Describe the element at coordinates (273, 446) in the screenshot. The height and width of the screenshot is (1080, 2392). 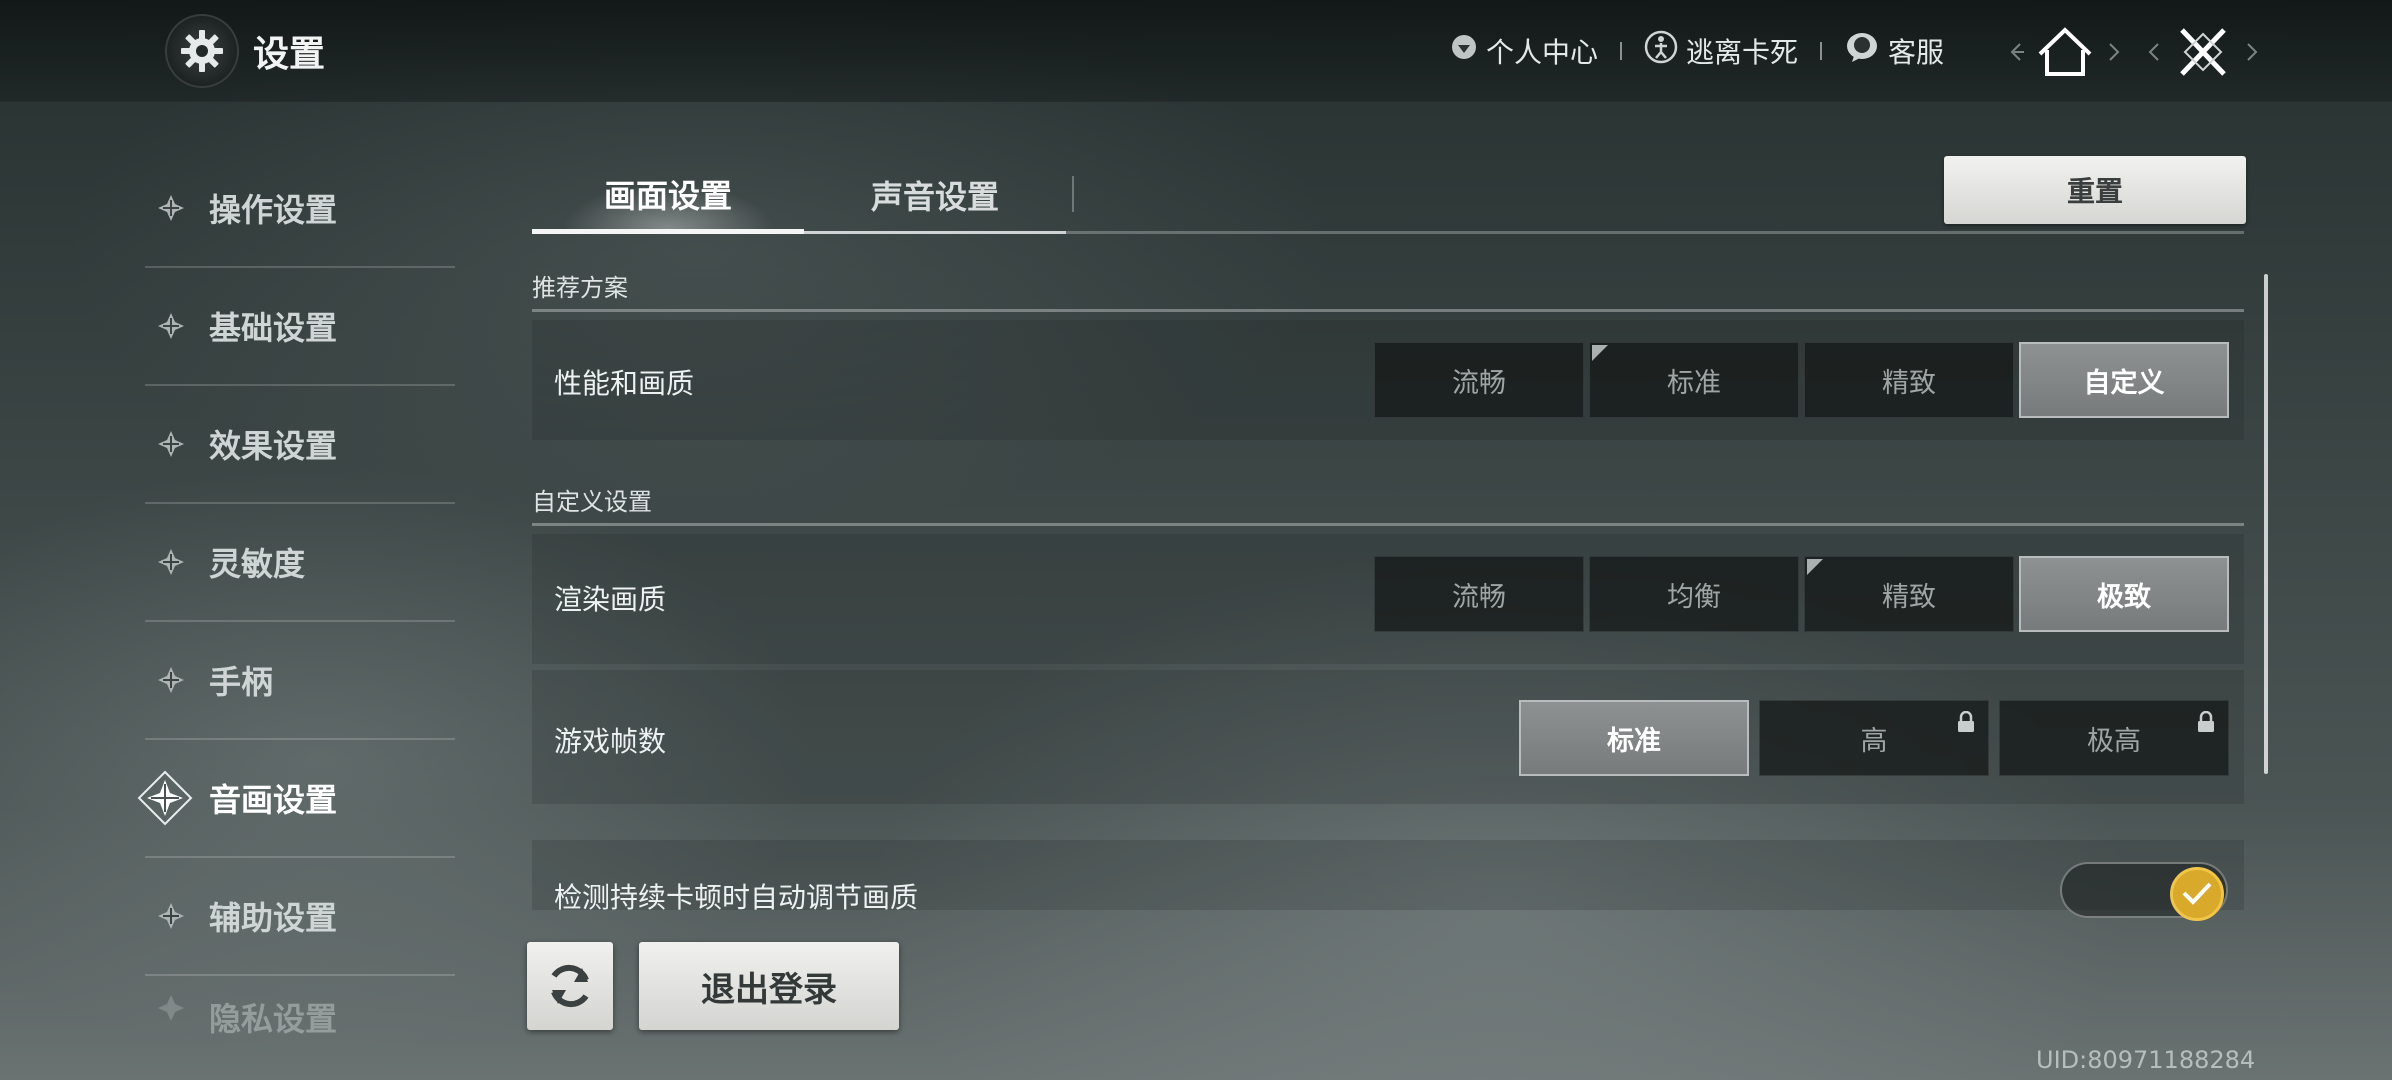
I see `sidebar-item-label: 效果设置` at that location.